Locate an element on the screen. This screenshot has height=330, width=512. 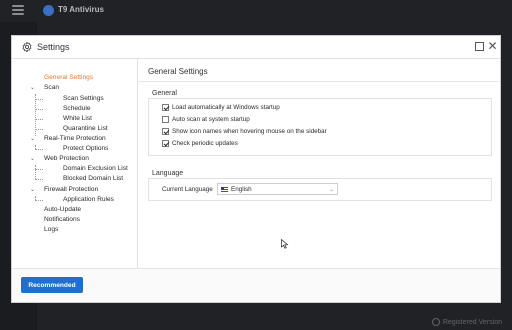
gear-icon is located at coordinates (27, 47).